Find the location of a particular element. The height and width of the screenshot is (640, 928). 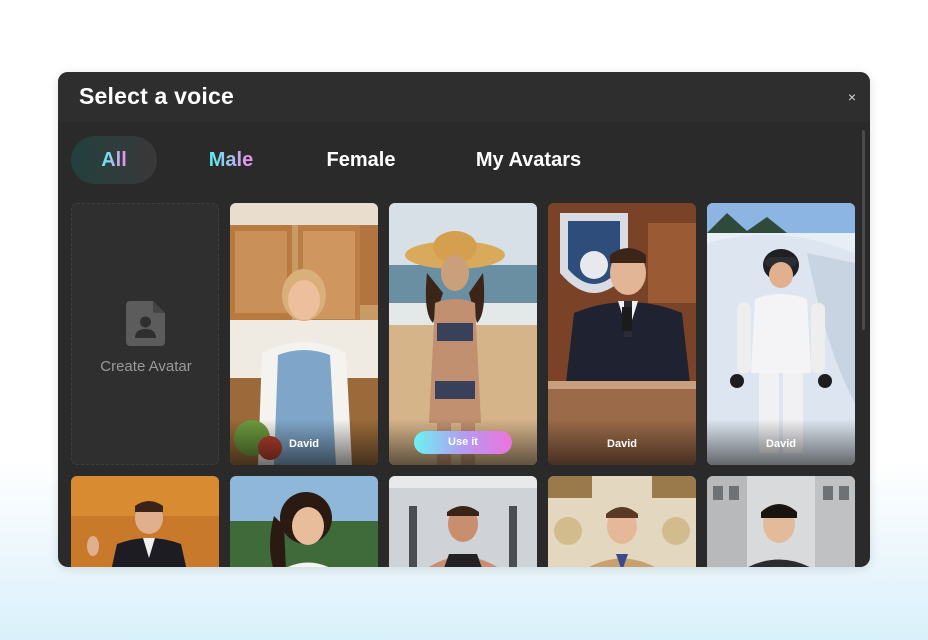

create-avatar-label: Create Avatar is located at coordinates (146, 366).